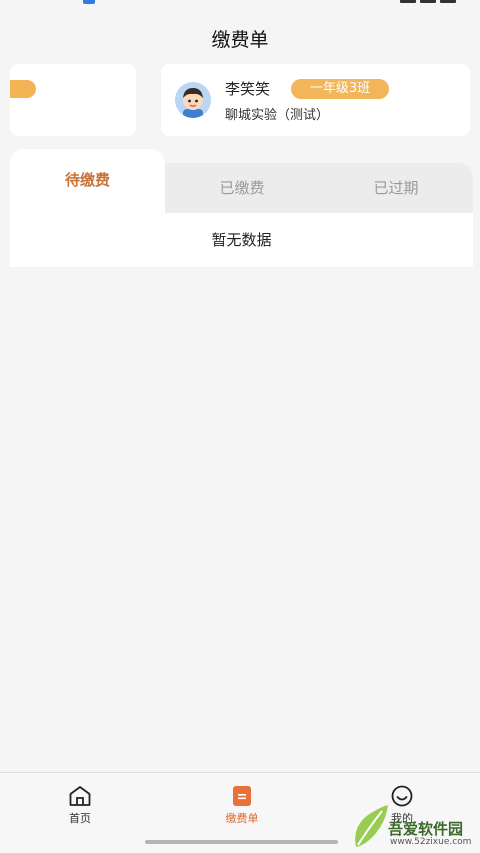  I want to click on tab-expired: 已过期, so click(396, 188).